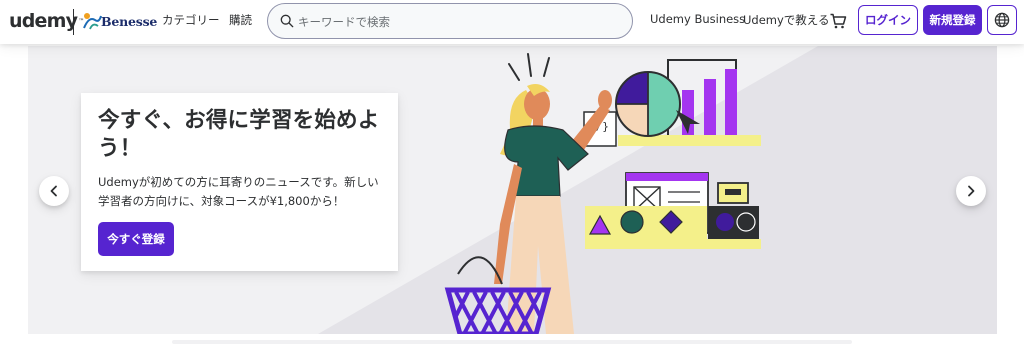 The width and height of the screenshot is (1024, 344). What do you see at coordinates (129, 21) in the screenshot?
I see `benesse-logo-text: Benesse` at bounding box center [129, 21].